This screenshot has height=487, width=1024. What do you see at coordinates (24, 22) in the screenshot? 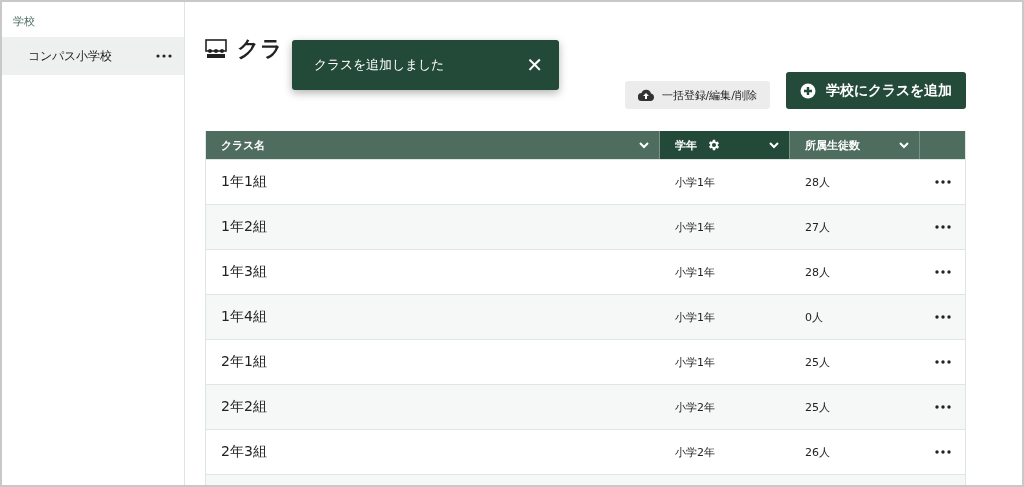
I see `section-label: 学校` at bounding box center [24, 22].